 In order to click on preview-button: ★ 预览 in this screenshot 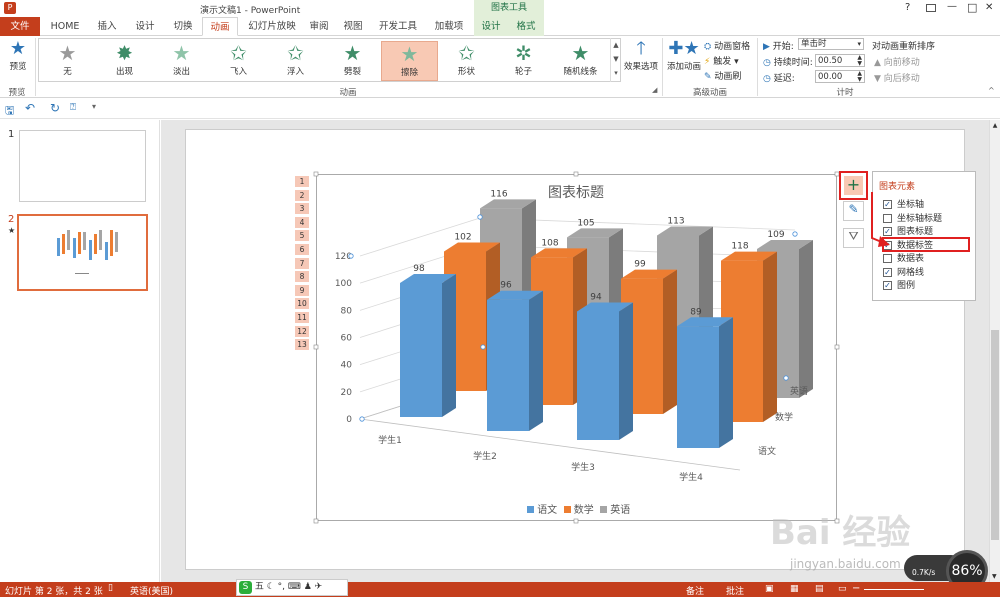, I will do `click(18, 60)`.